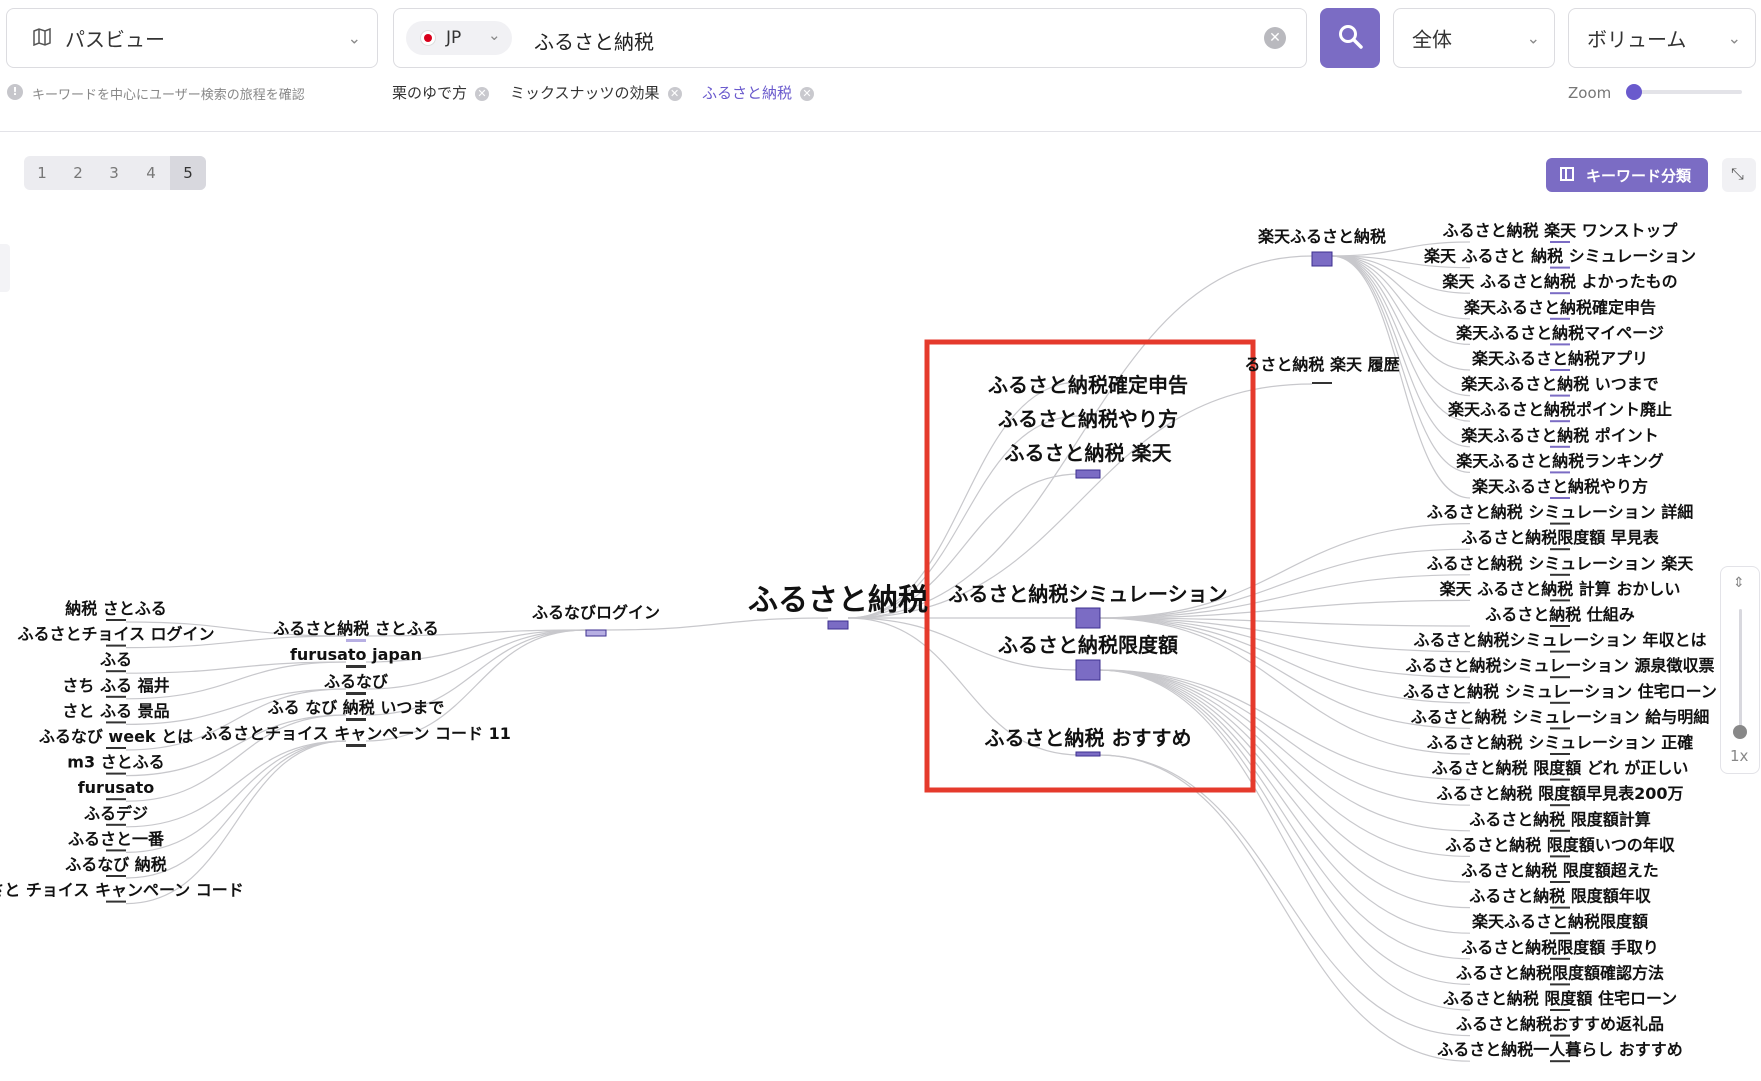  I want to click on node-label: furusato, so click(116, 787).